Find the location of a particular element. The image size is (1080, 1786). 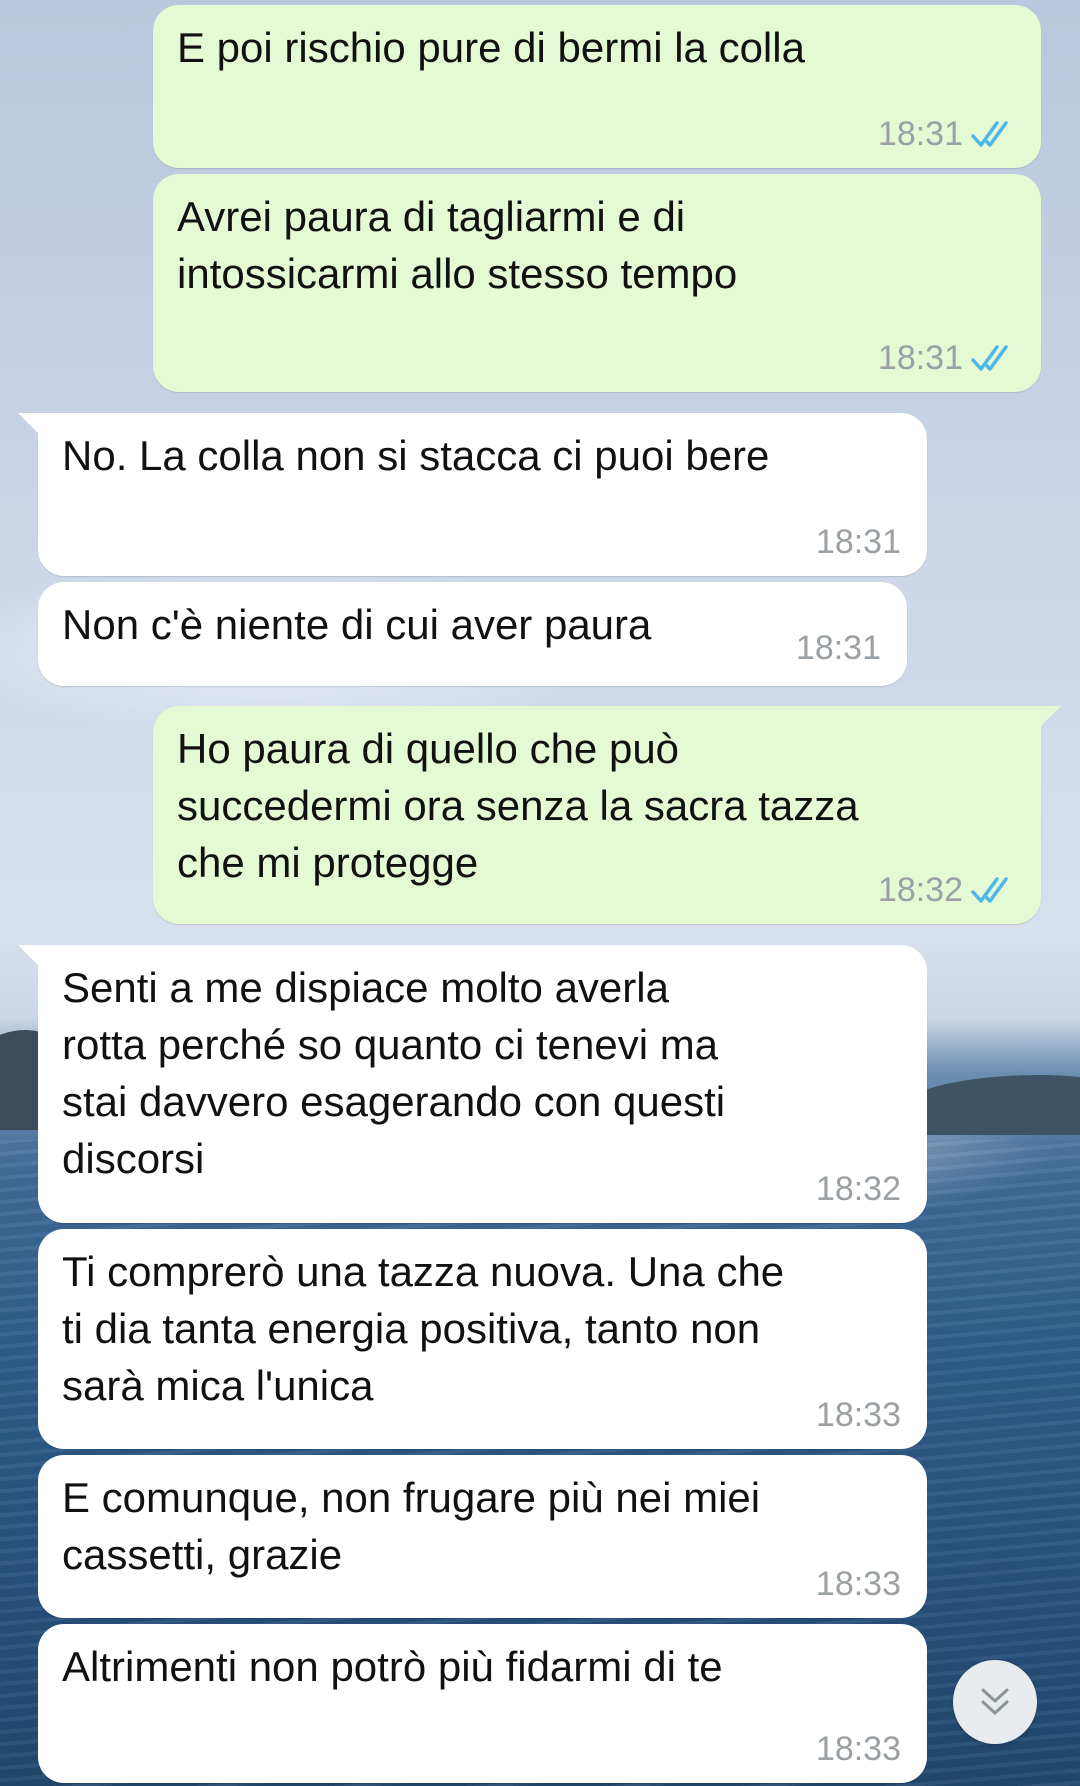

message-text: Altrimenti non potrò più fidarmi di te is located at coordinates (392, 1666).